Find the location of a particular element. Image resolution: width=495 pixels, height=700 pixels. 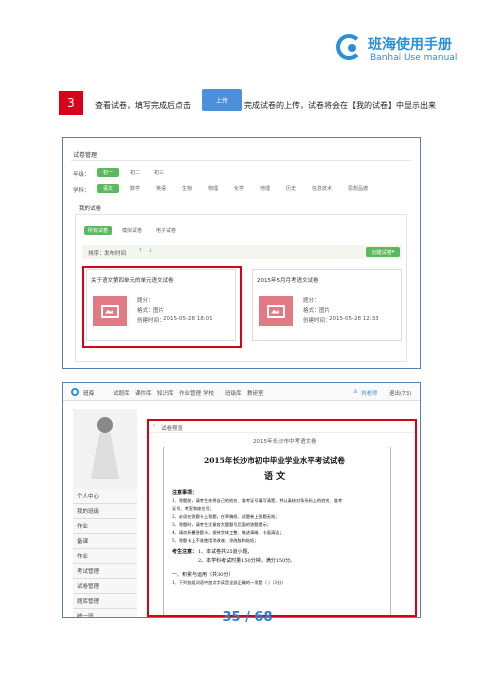

step-text-before: 查看试卷，填写完成后点击 is located at coordinates (143, 105).